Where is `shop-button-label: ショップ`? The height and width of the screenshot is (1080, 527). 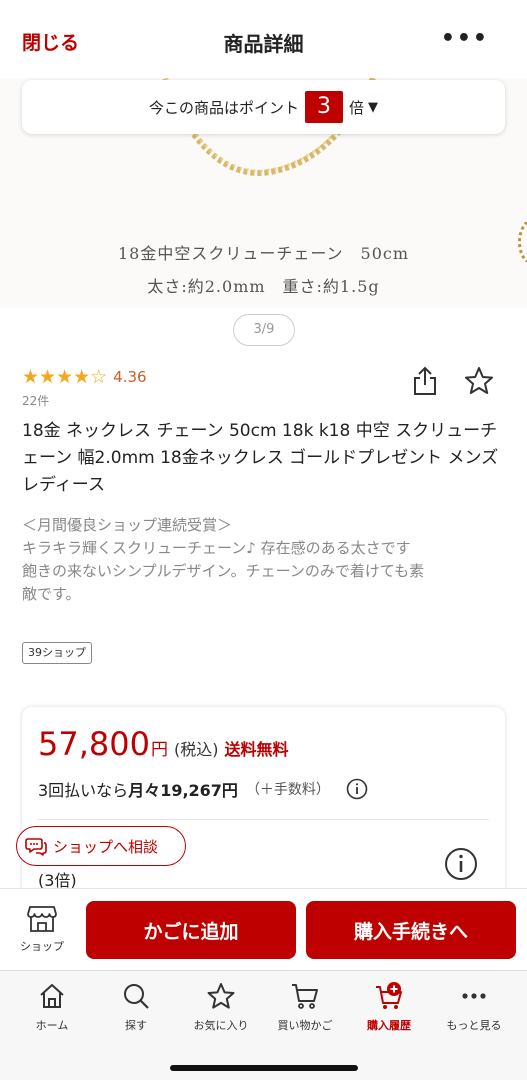
shop-button-label: ショップ is located at coordinates (42, 946).